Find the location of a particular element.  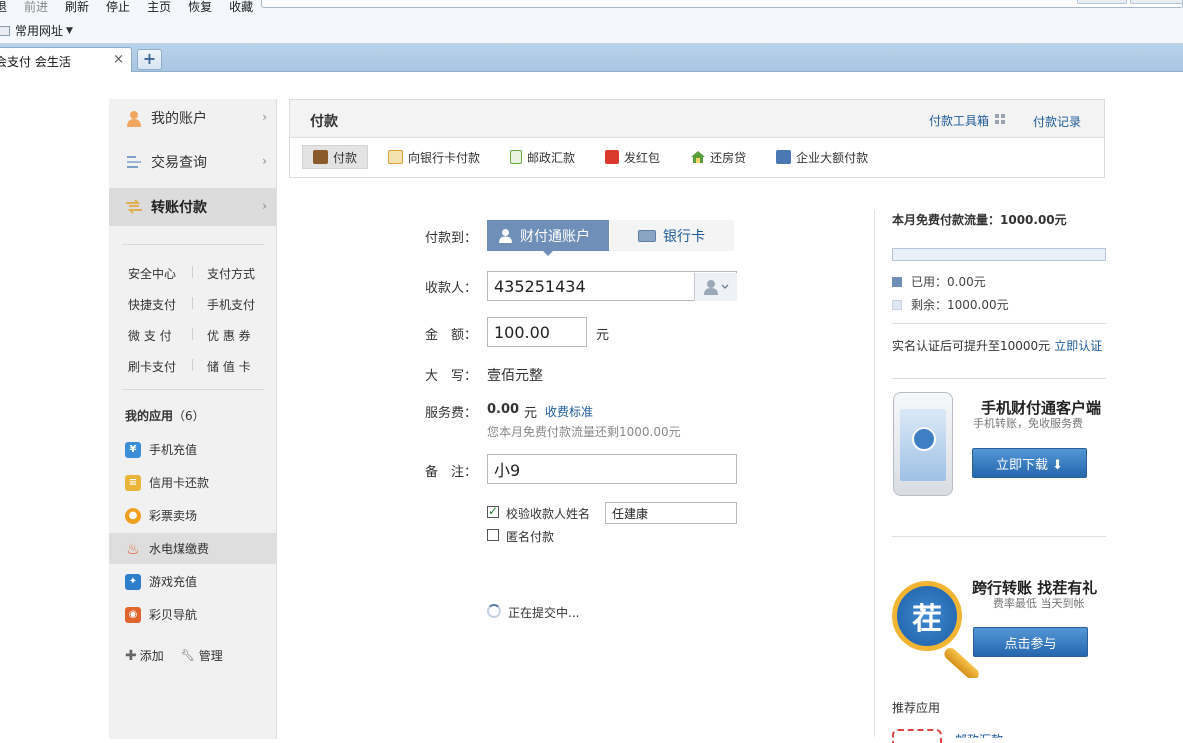

uppercase-label: 大 写： is located at coordinates (451, 376).